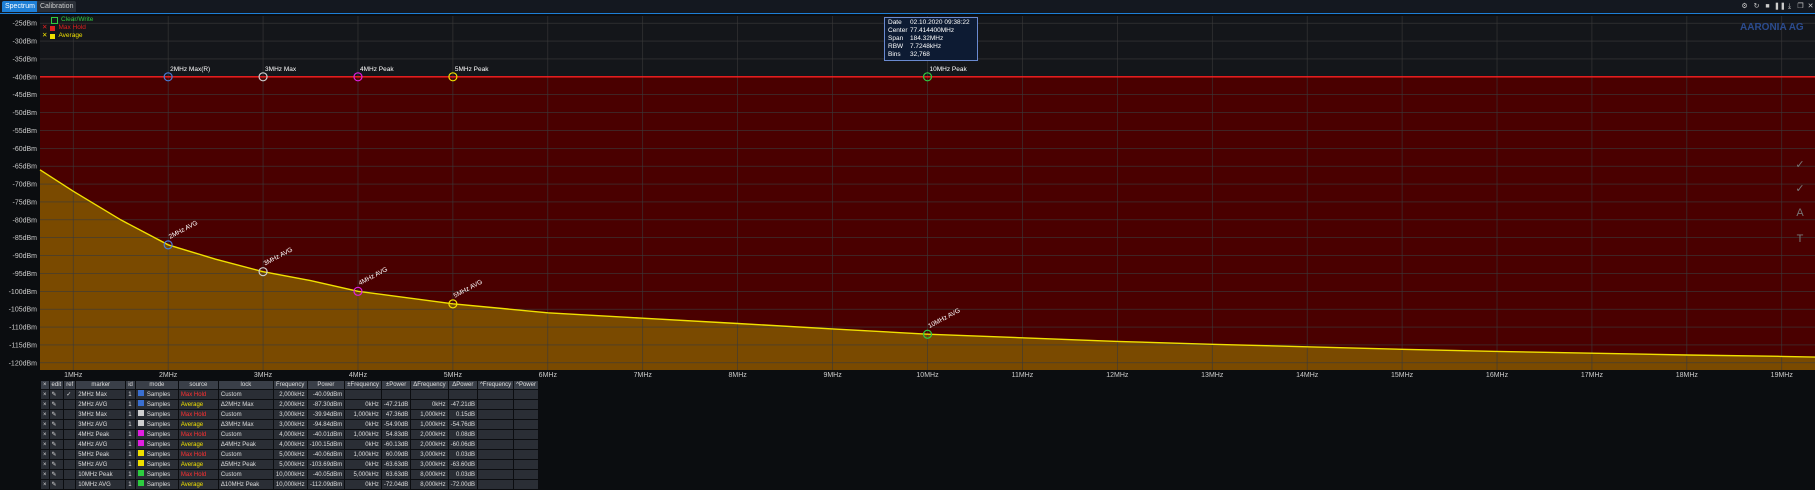  I want to click on column-header: ^Frequency, so click(495, 385).